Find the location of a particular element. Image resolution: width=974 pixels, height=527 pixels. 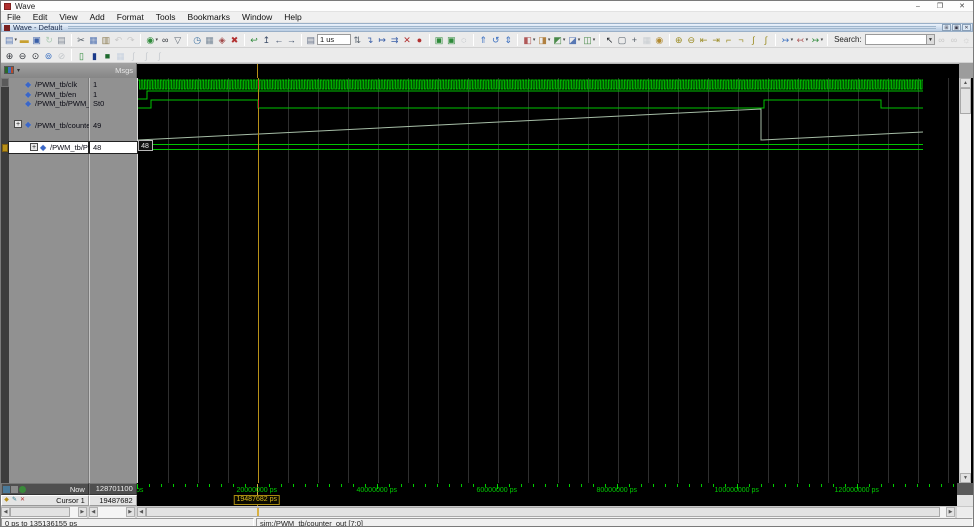

prev-falling-edge-button: ⌐ is located at coordinates (728, 39).